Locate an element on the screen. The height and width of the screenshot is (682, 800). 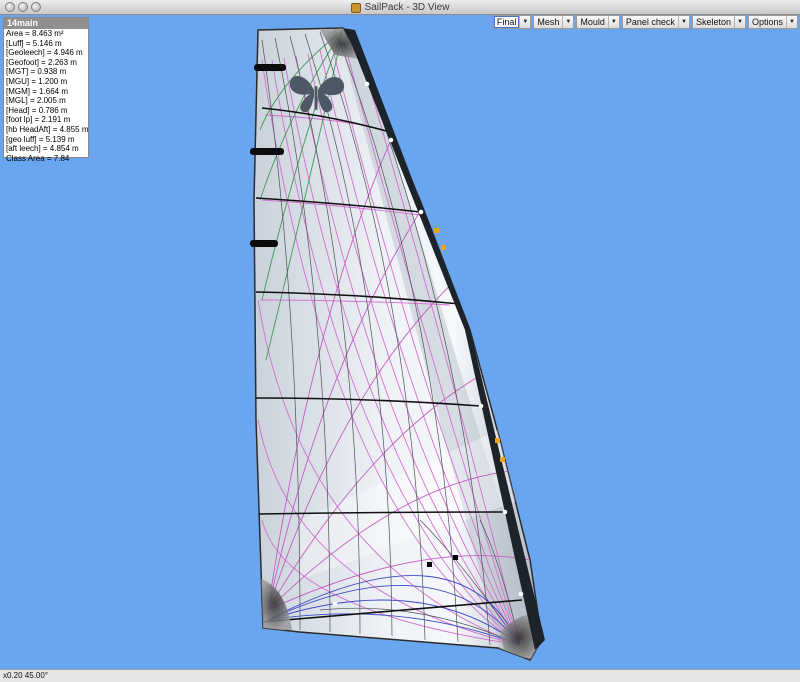
info-line: [MGM] = 1.664 m is located at coordinates (37, 91).